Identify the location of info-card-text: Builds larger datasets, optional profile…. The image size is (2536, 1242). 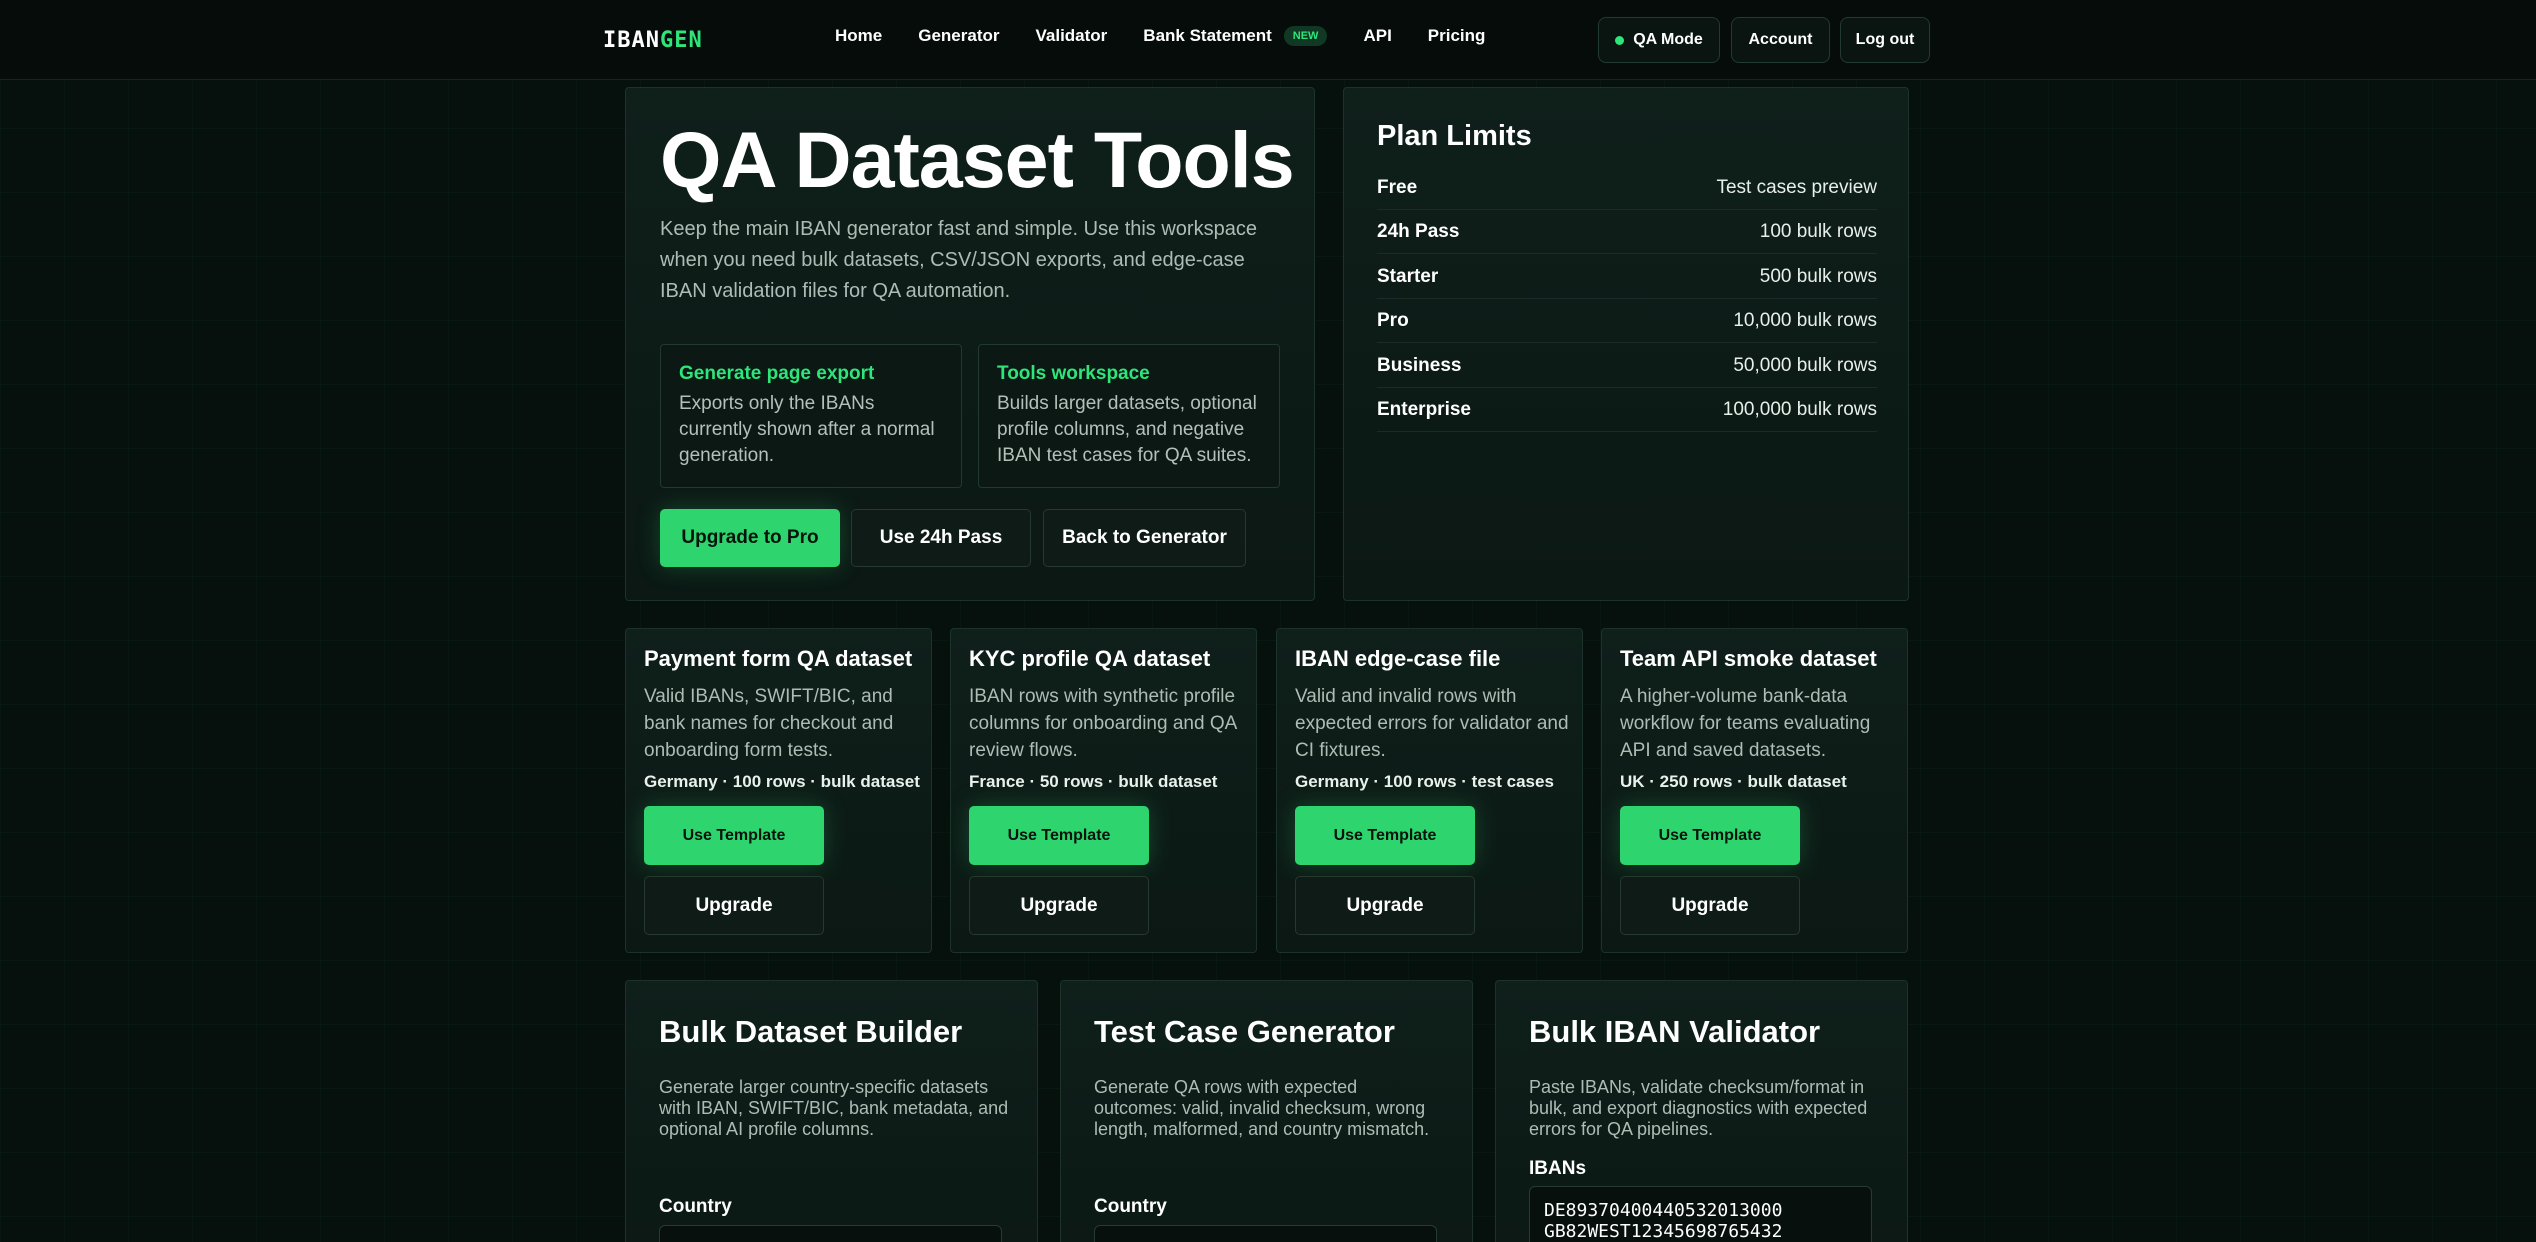
(1127, 429).